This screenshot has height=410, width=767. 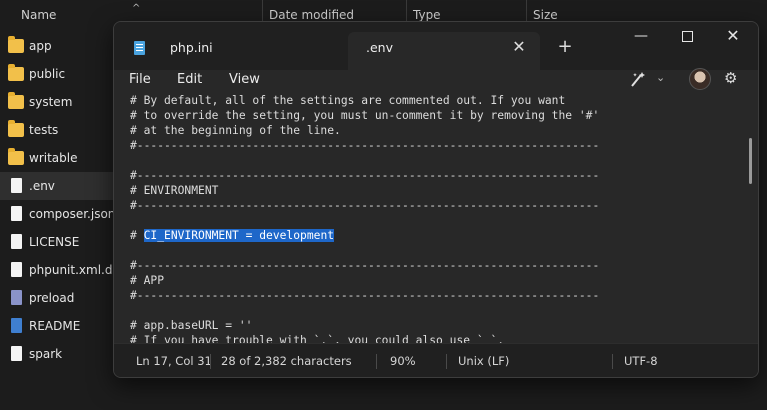 What do you see at coordinates (565, 47) in the screenshot?
I see `new-tab-button: +` at bounding box center [565, 47].